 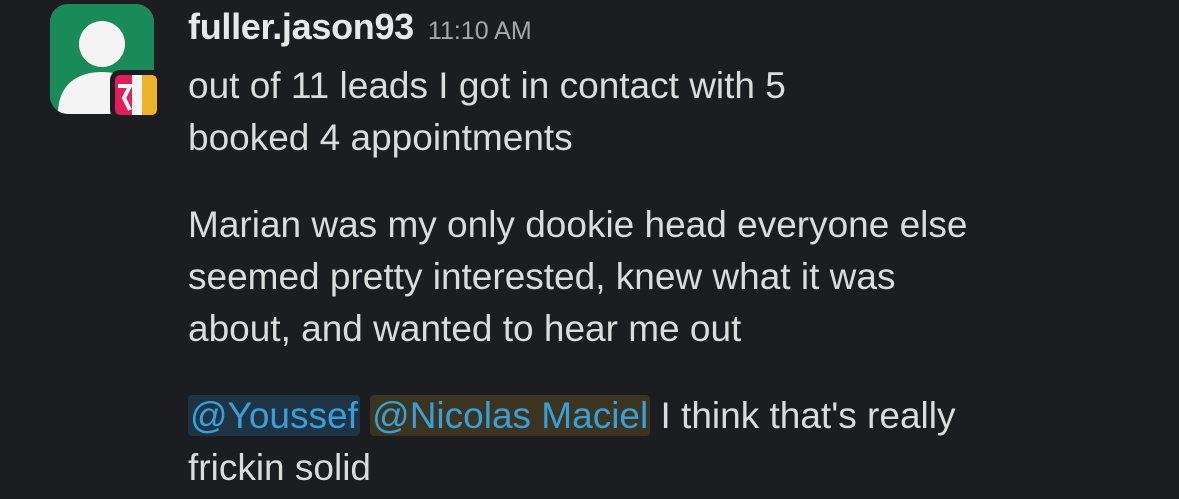 I want to click on text-segment: I think that's really, so click(x=803, y=415).